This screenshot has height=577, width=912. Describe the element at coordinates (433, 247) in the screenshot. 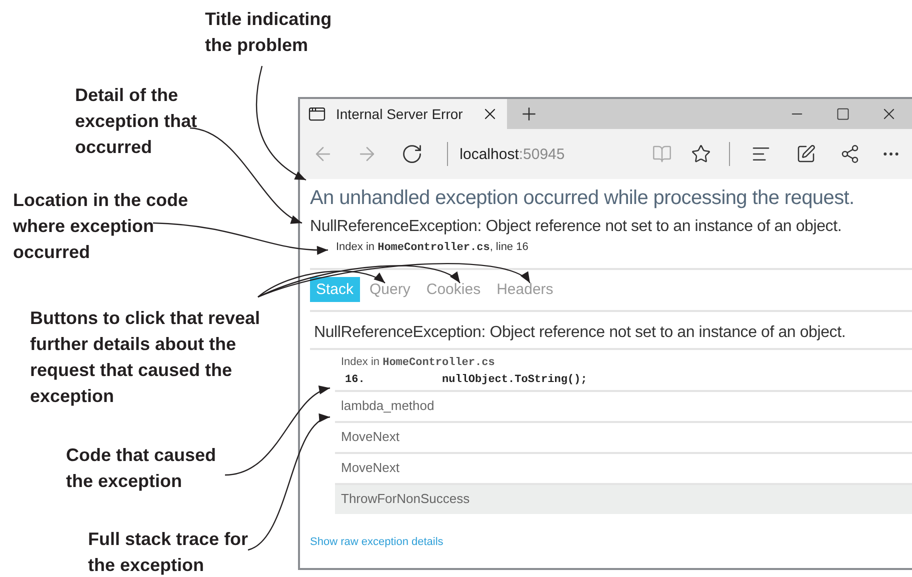

I see `exception-location: Index in HomeController.cs, line 16` at that location.